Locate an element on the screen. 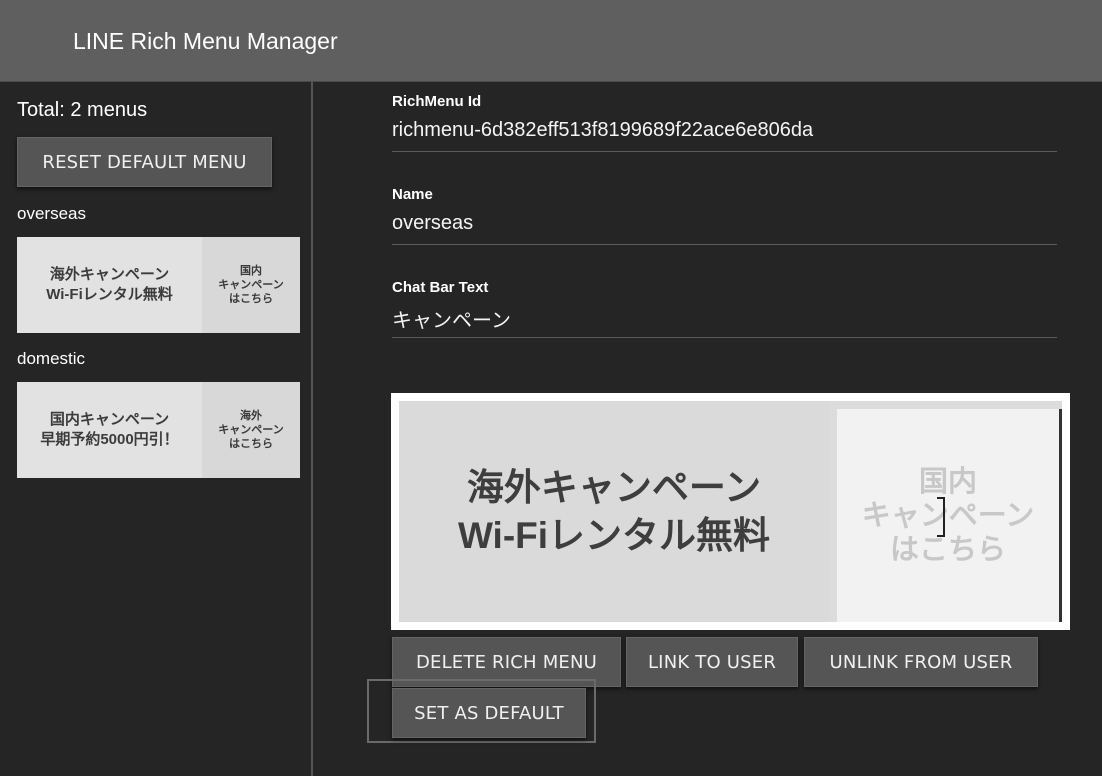 This screenshot has height=776, width=1102. reset-default-menu-button: RESET DEFAULT MENU is located at coordinates (144, 162).